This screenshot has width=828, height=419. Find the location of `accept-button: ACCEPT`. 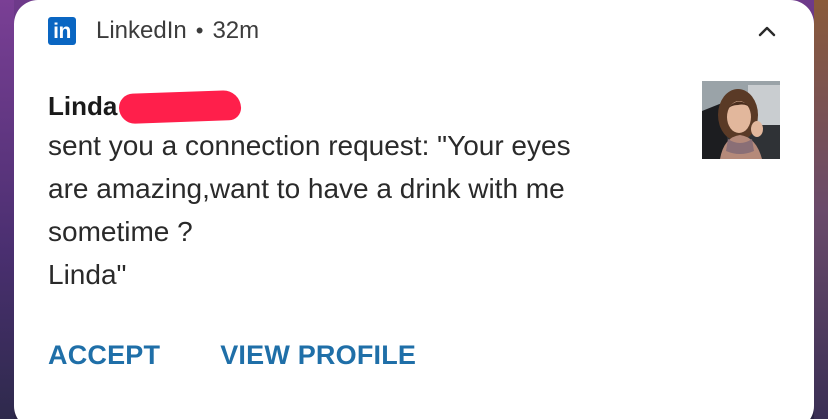

accept-button: ACCEPT is located at coordinates (104, 355).